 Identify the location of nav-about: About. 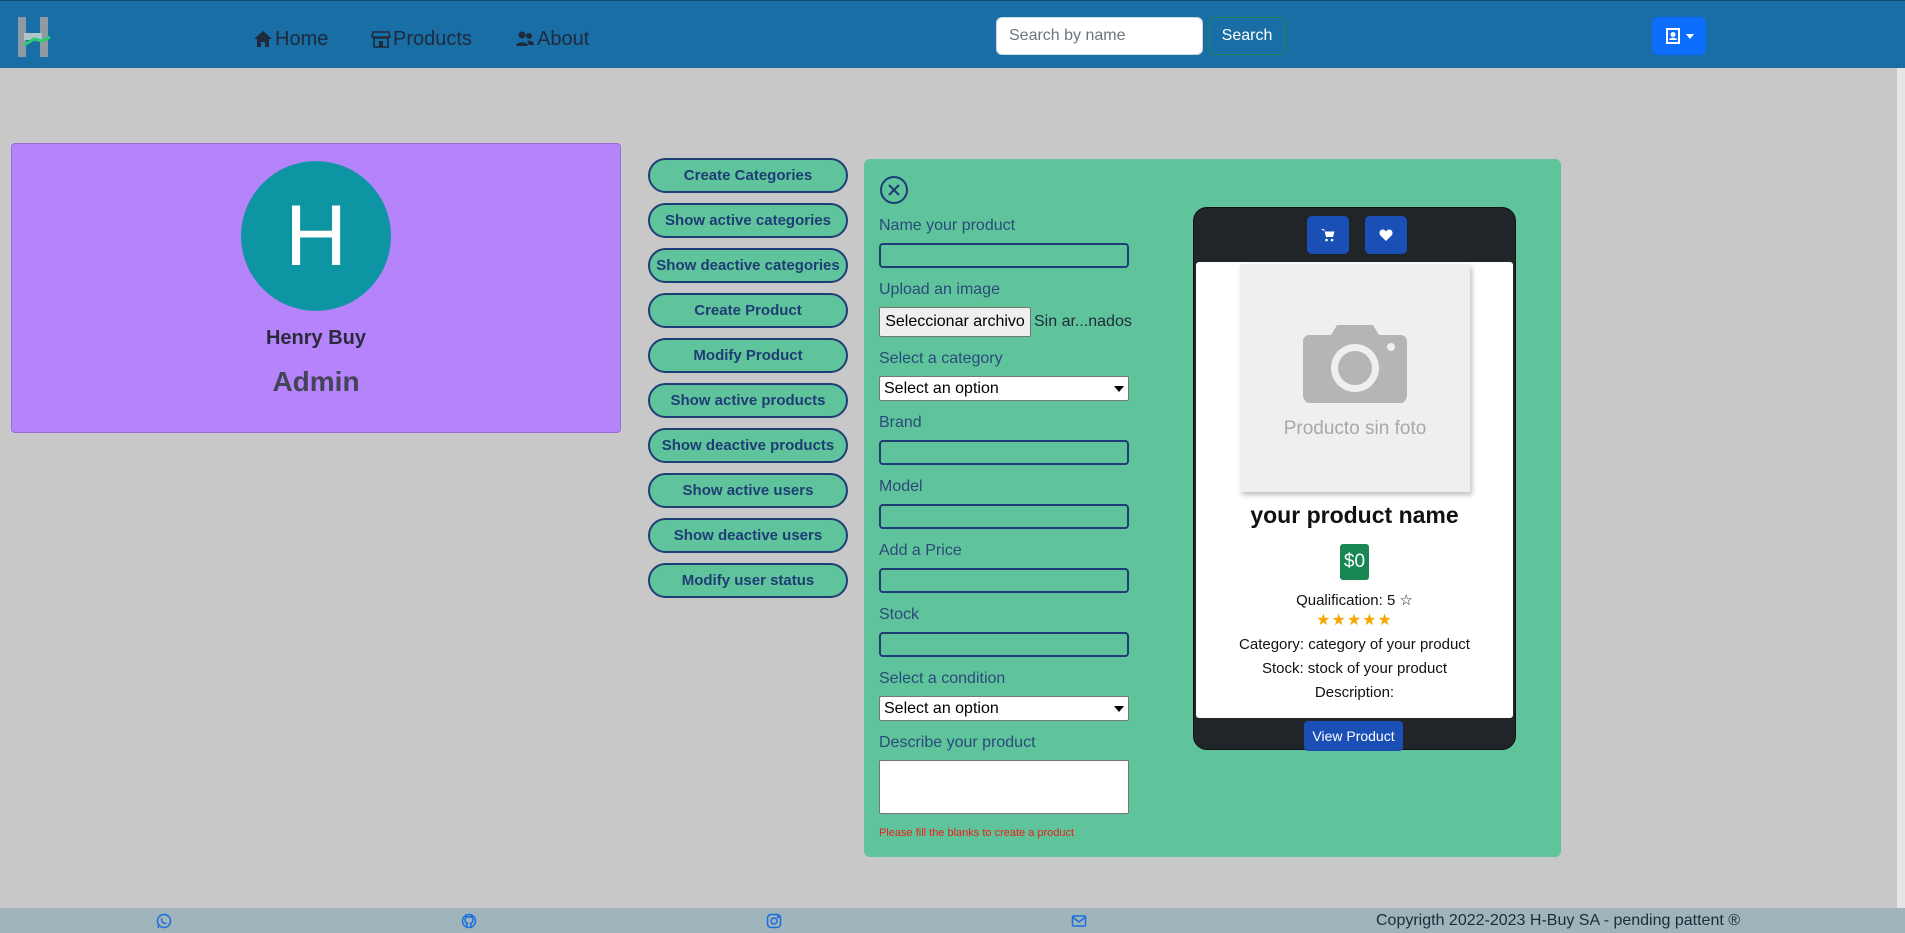
(552, 39).